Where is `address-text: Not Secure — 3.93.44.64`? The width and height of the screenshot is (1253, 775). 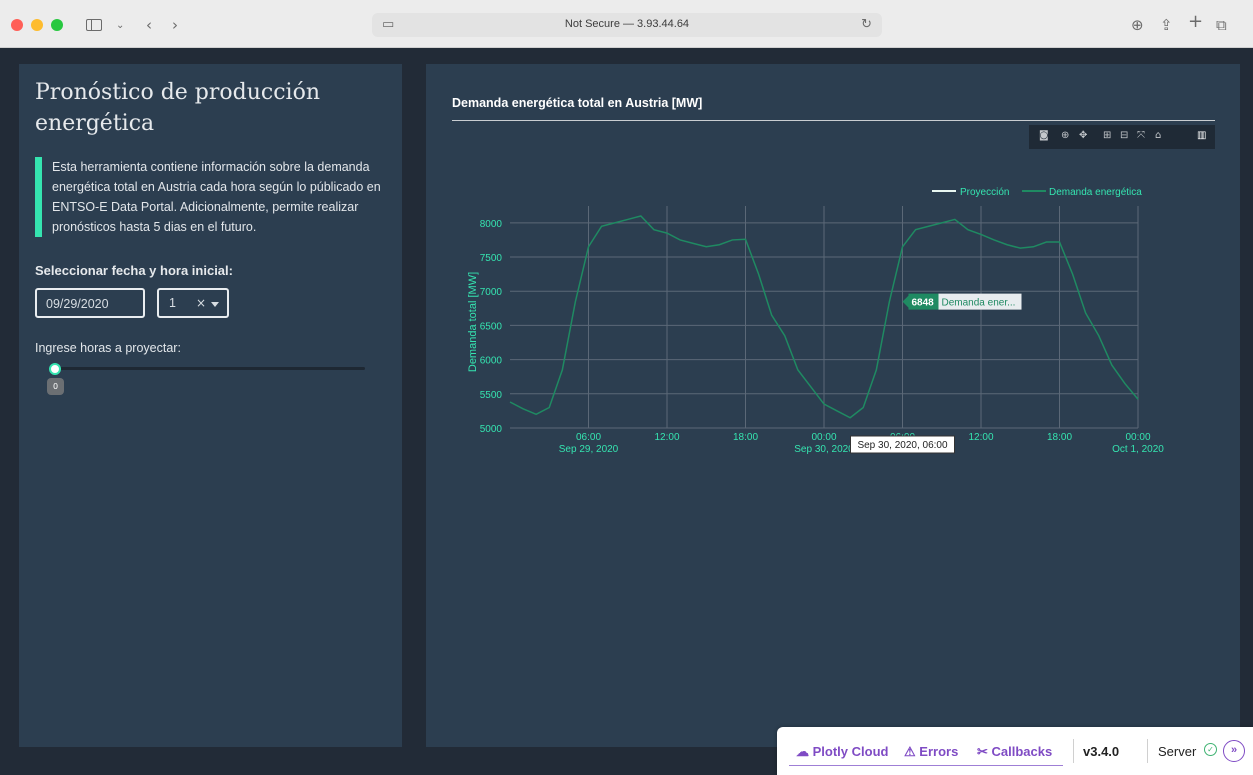
address-text: Not Secure — 3.93.44.64 is located at coordinates (627, 24).